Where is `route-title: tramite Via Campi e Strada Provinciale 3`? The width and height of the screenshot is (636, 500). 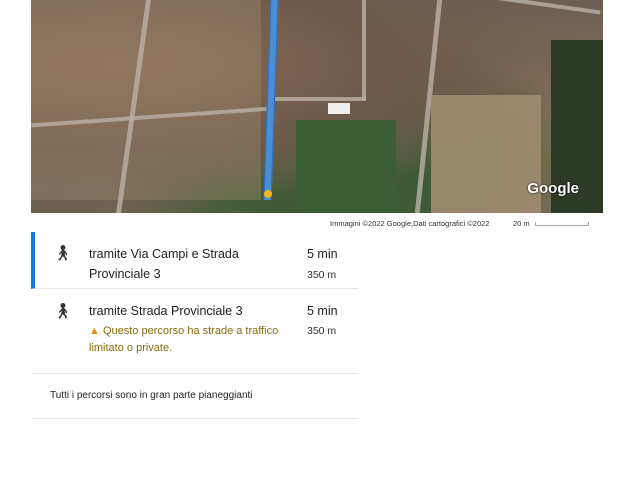 route-title: tramite Via Campi e Strada Provinciale 3 is located at coordinates (164, 264).